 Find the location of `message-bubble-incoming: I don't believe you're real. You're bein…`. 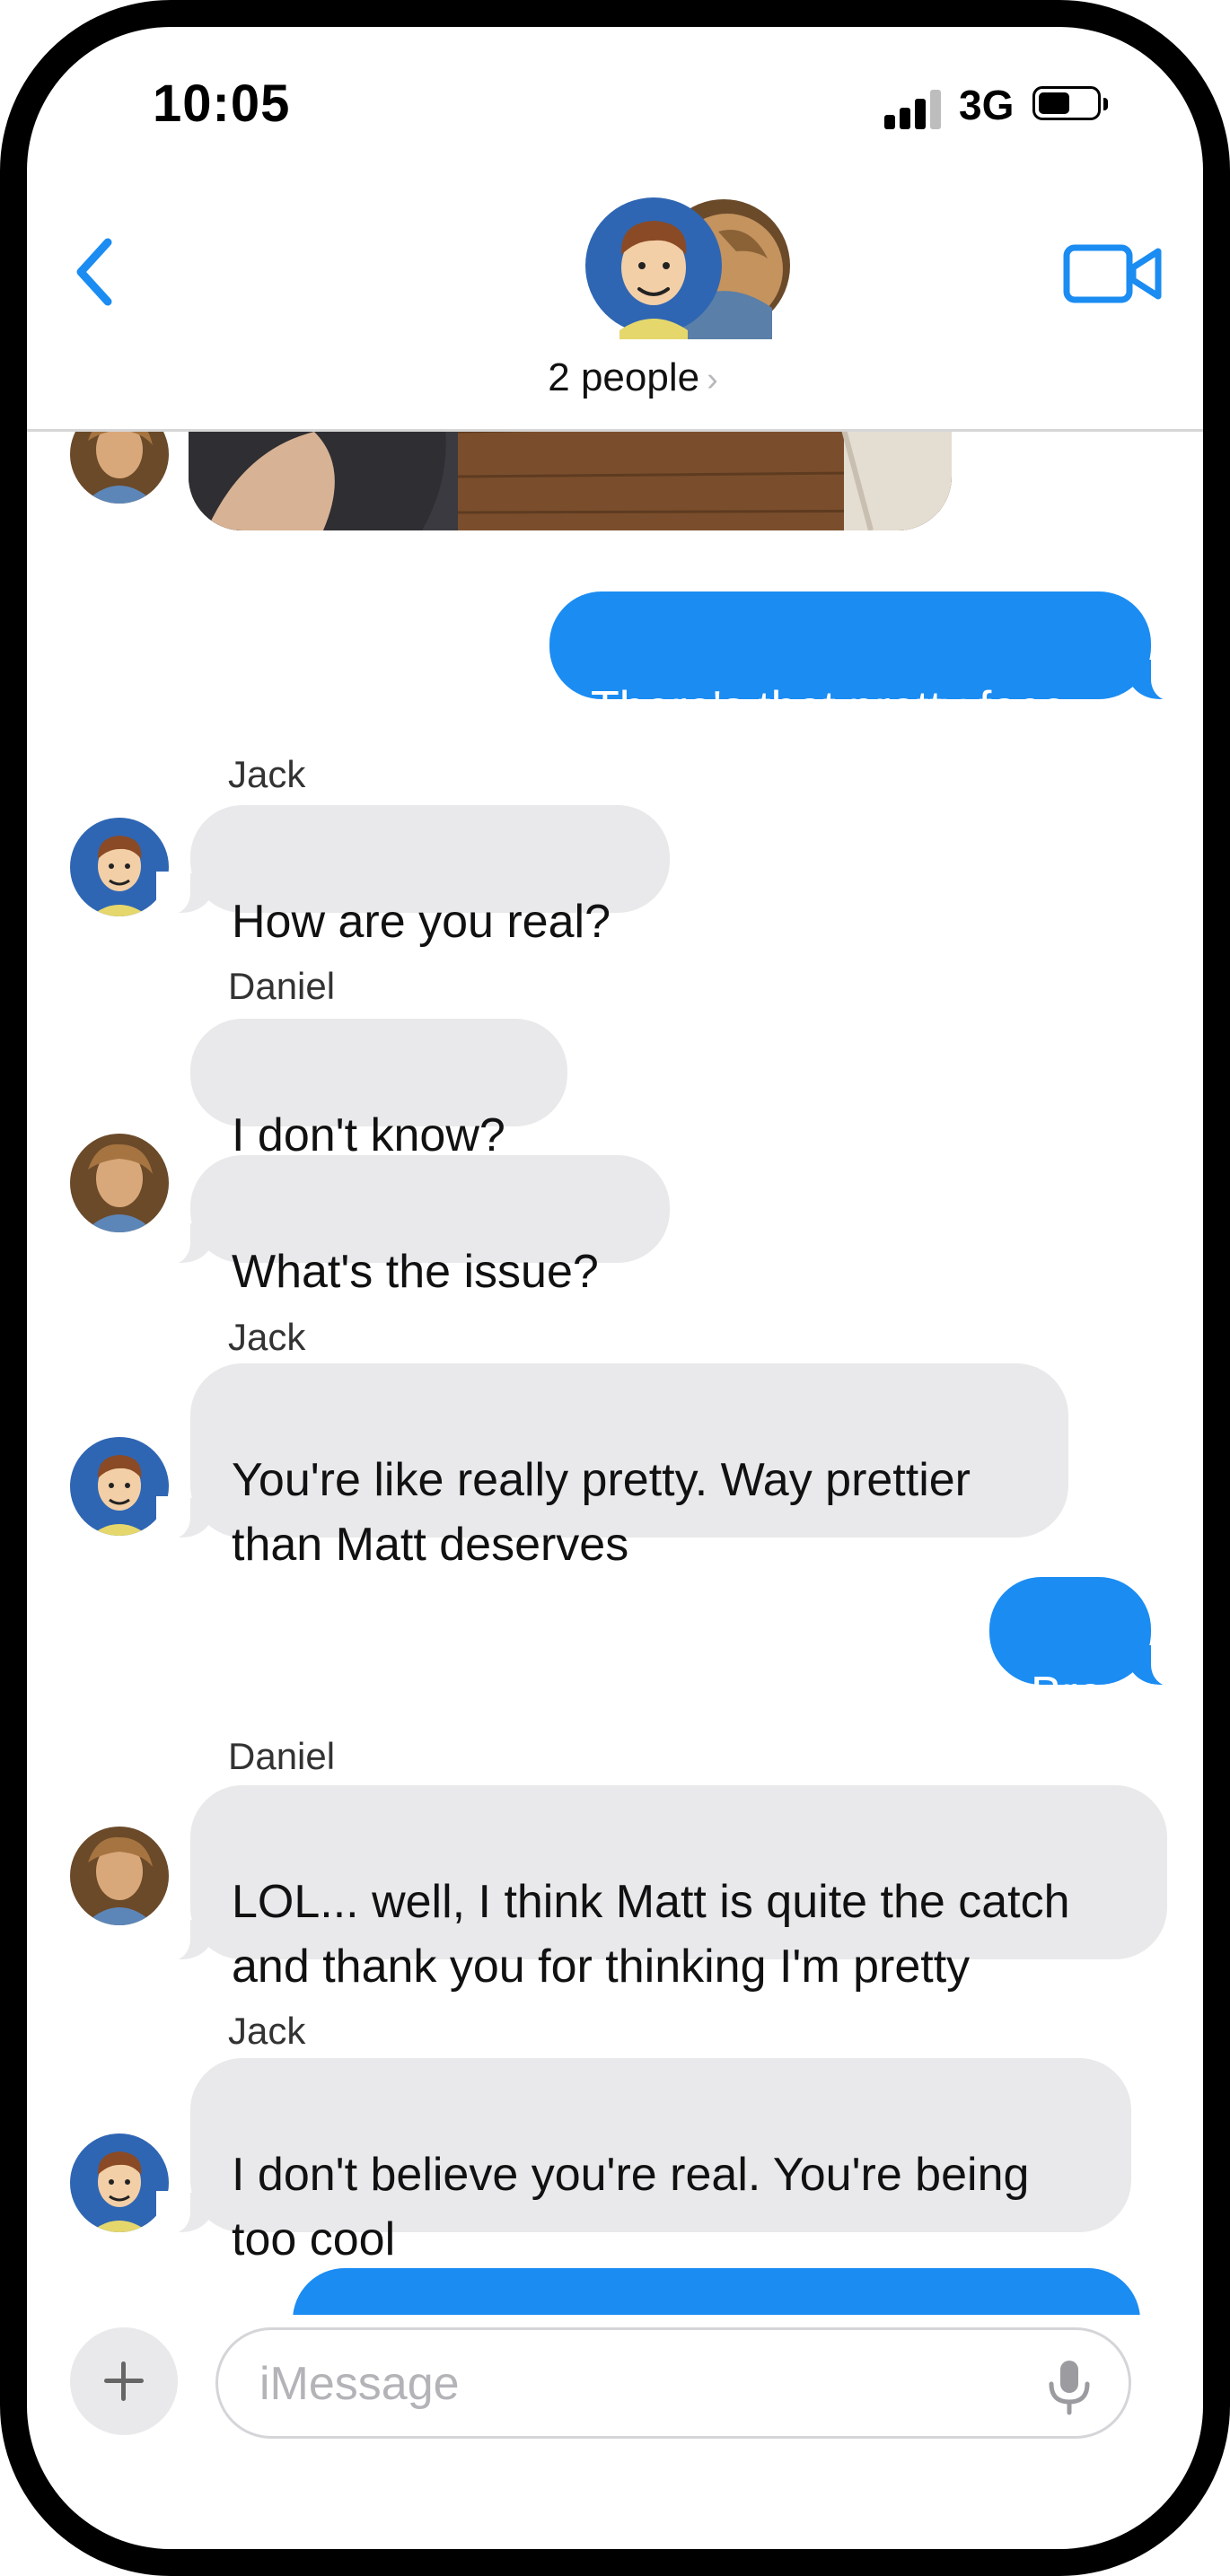

message-bubble-incoming: I don't believe you're real. You're bein… is located at coordinates (643, 2161).